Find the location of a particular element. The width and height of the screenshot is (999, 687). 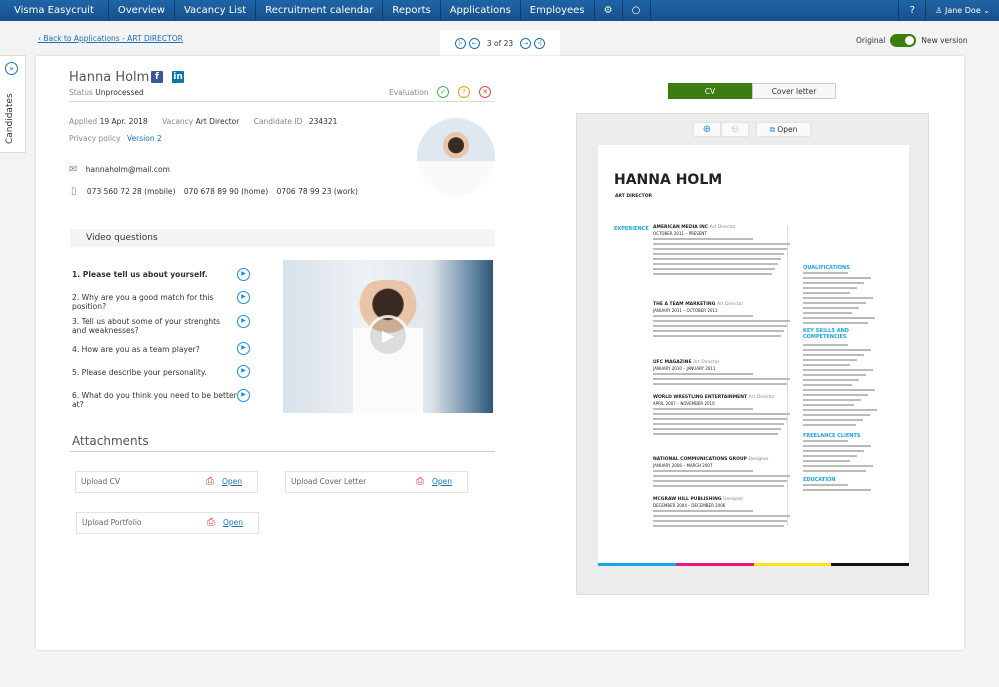

last-icon: ›| is located at coordinates (540, 43).